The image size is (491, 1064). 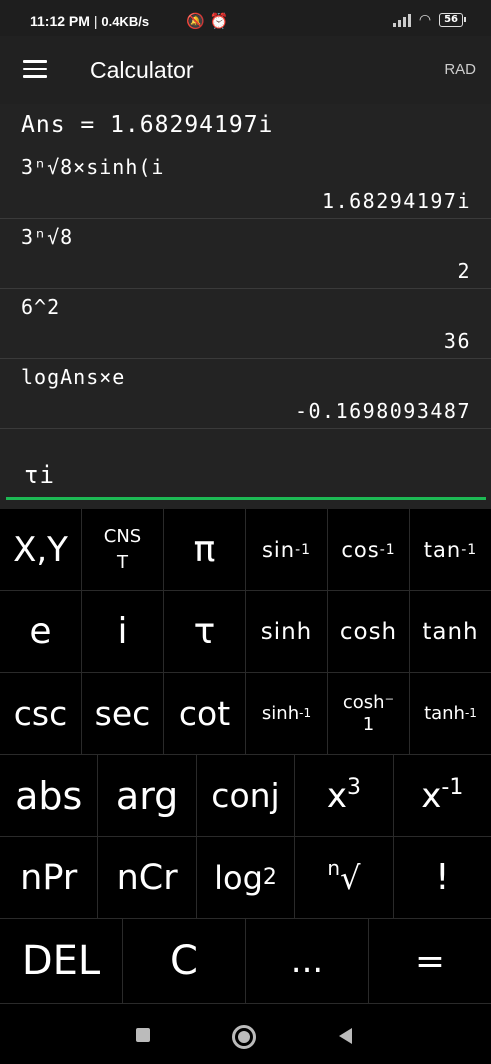 What do you see at coordinates (41, 714) in the screenshot?
I see `csc-key: csc` at bounding box center [41, 714].